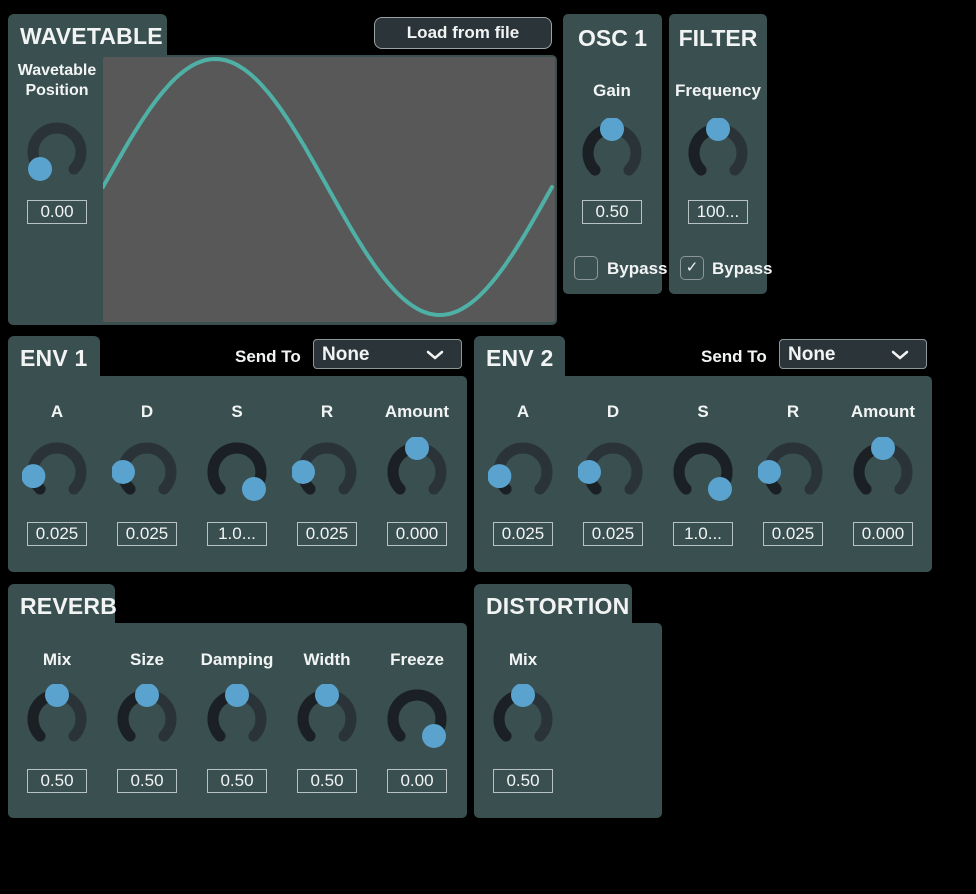 This screenshot has height=894, width=976. Describe the element at coordinates (237, 718) in the screenshot. I see `reverb-damping-knob` at that location.